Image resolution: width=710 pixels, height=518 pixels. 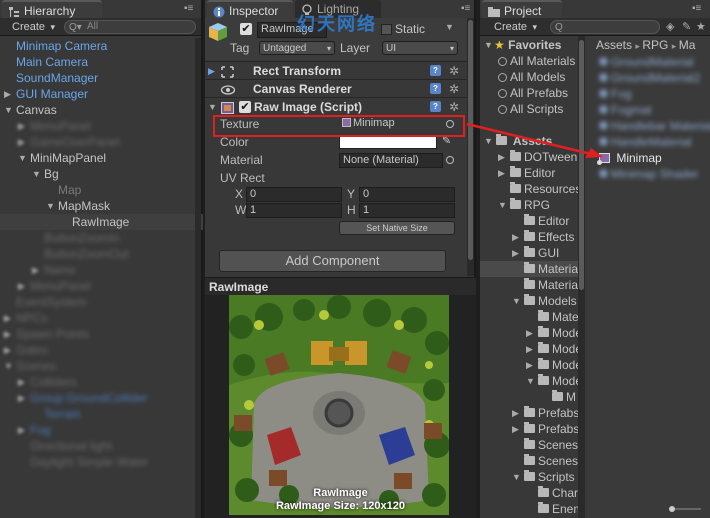 What do you see at coordinates (101, 62) in the screenshot?
I see `hierarchy-row: Main Camera` at bounding box center [101, 62].